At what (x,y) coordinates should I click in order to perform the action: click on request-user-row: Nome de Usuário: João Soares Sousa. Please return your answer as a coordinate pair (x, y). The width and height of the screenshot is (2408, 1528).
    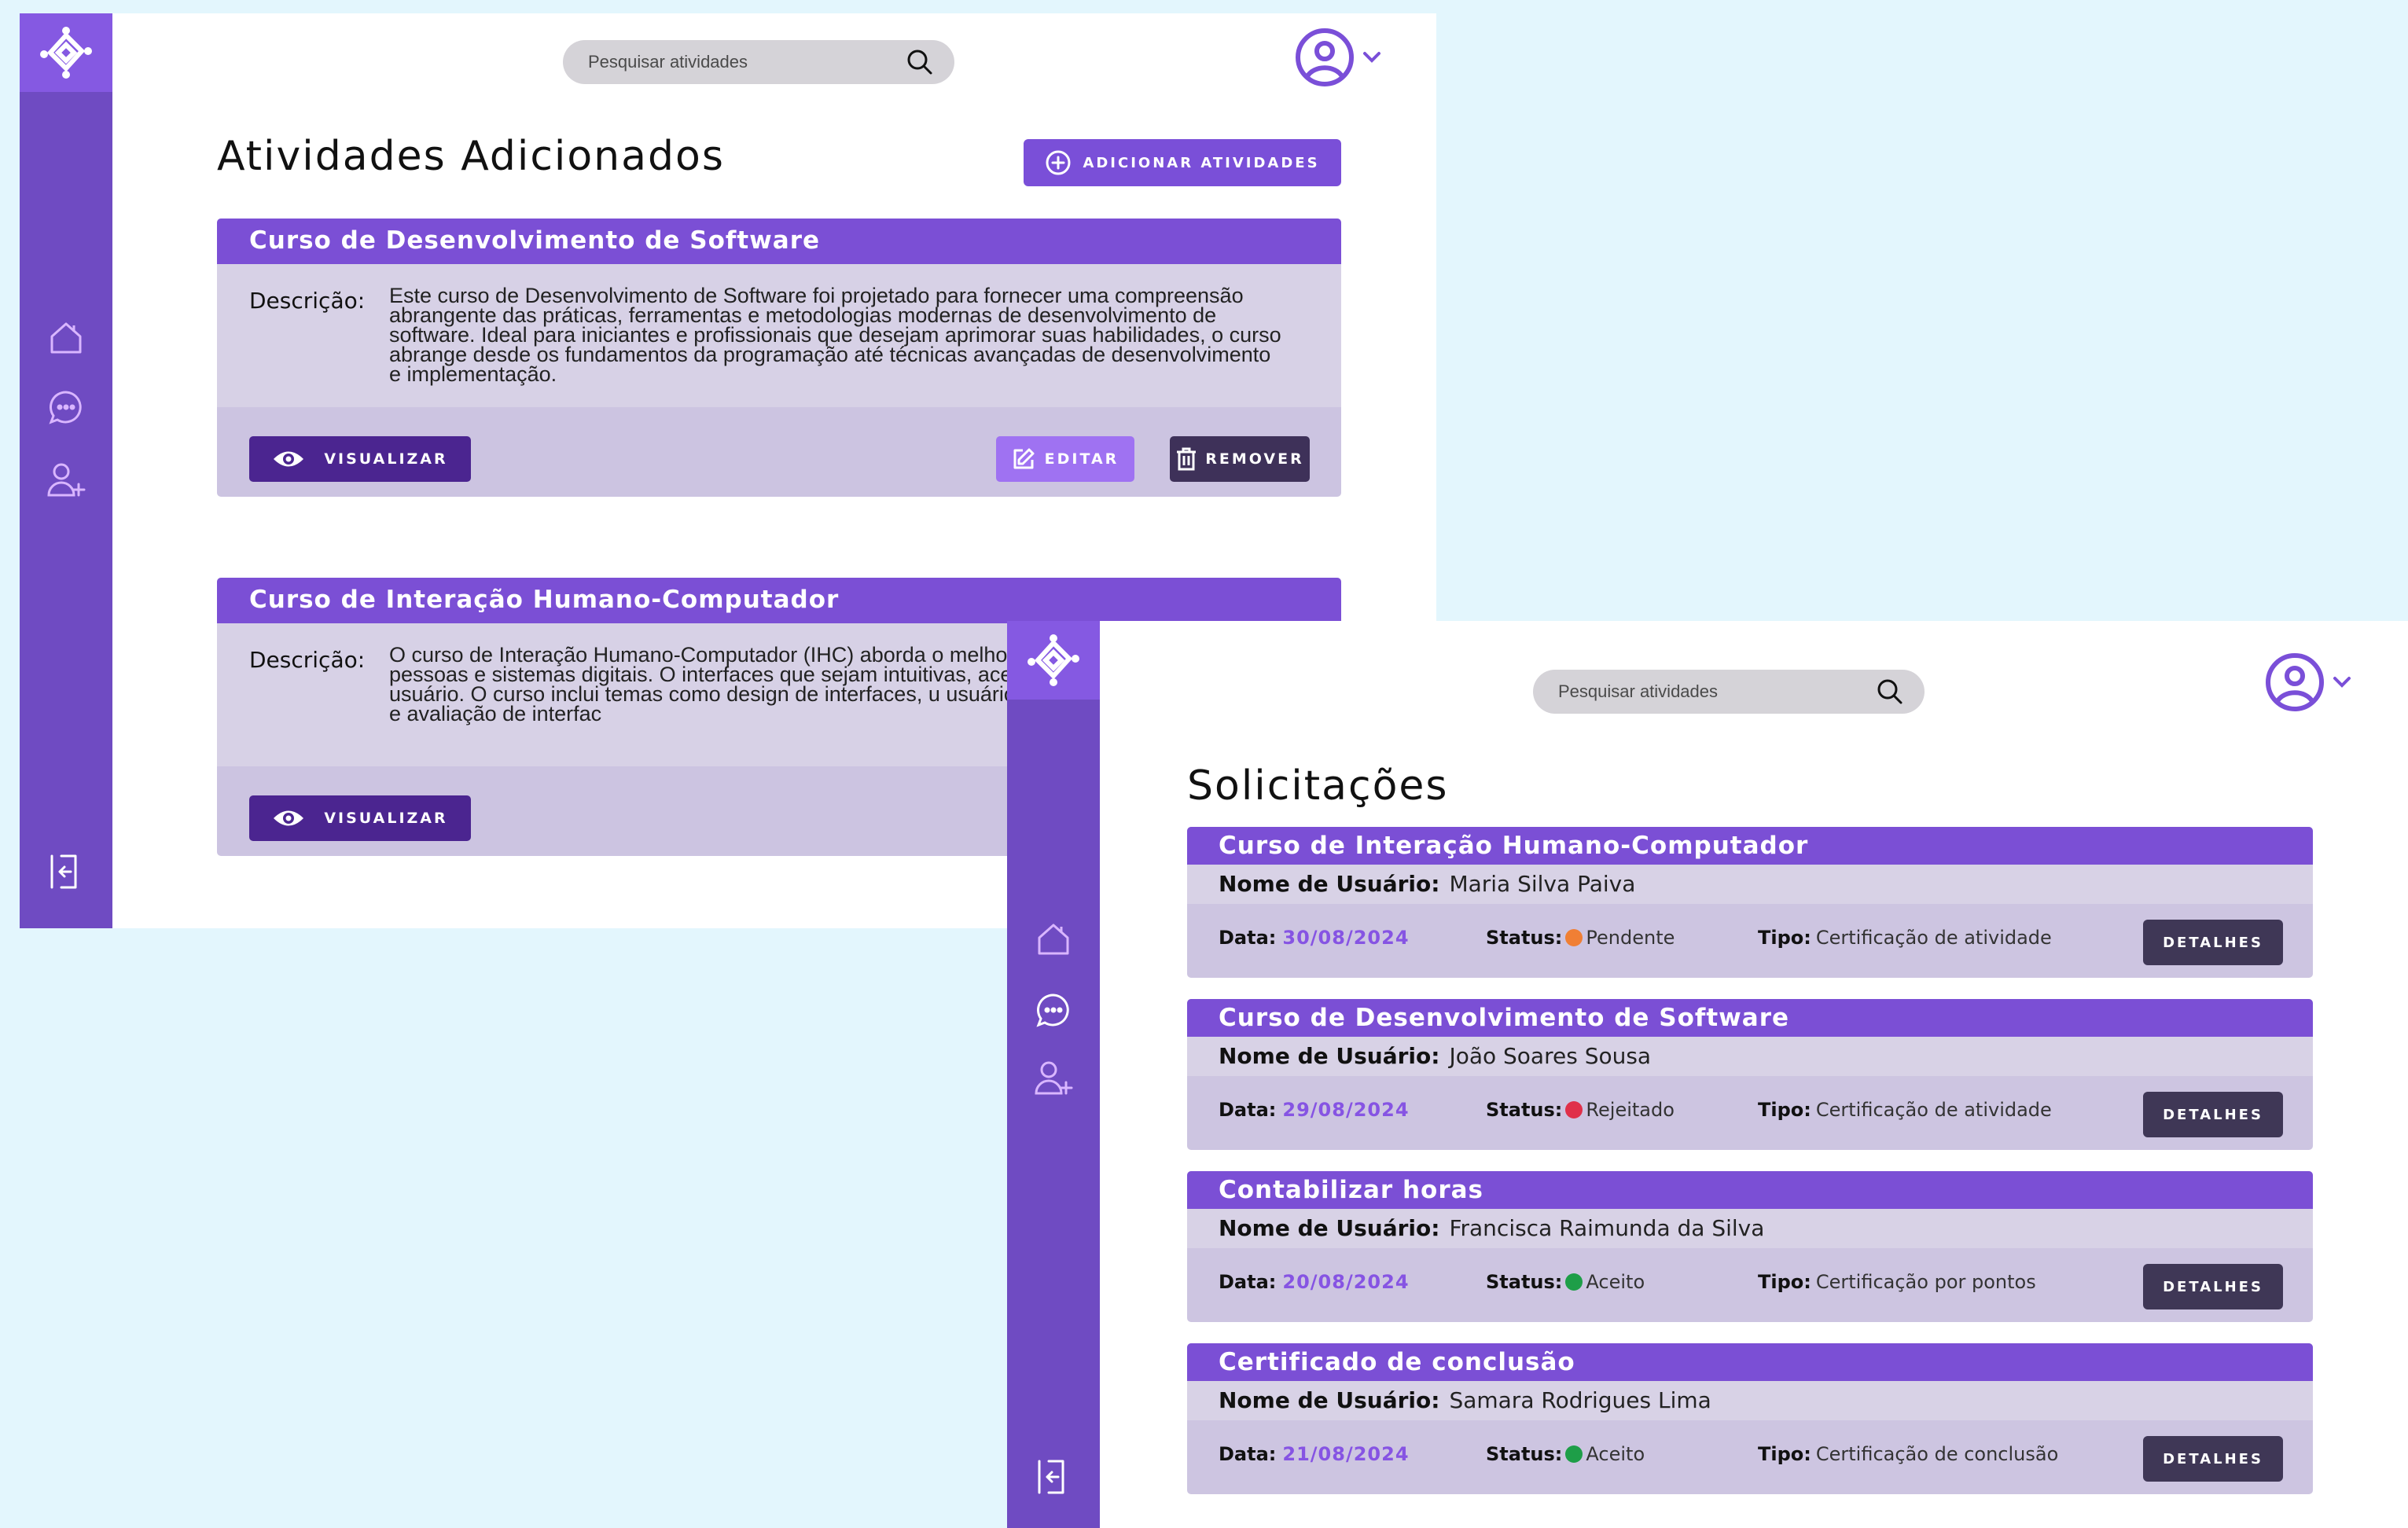
    Looking at the image, I should click on (1750, 1056).